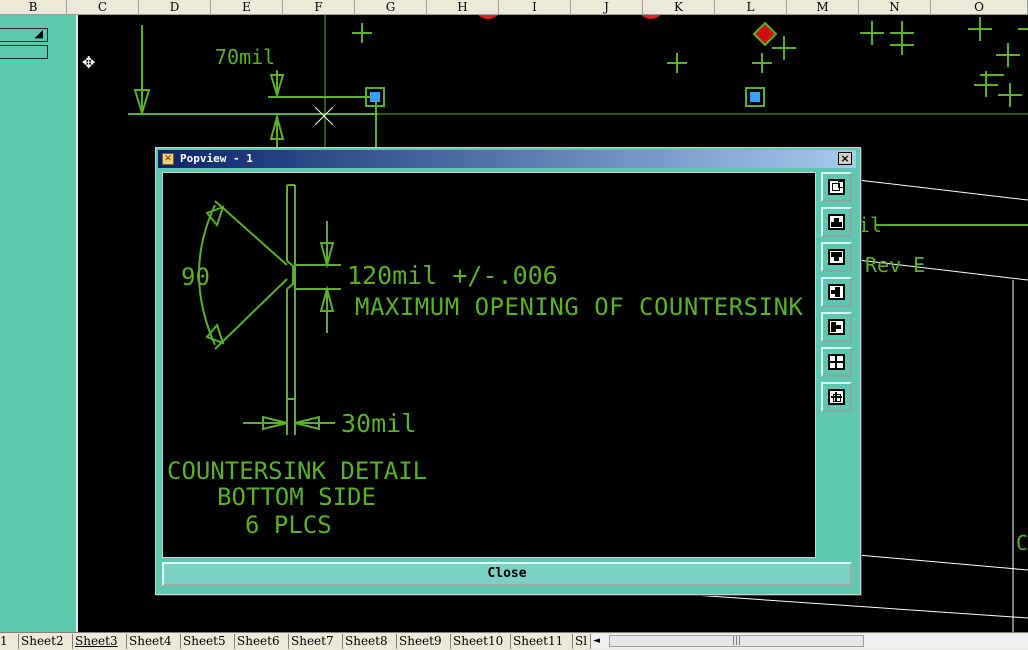  Describe the element at coordinates (103, 7) in the screenshot. I see `column-header-c: C` at that location.